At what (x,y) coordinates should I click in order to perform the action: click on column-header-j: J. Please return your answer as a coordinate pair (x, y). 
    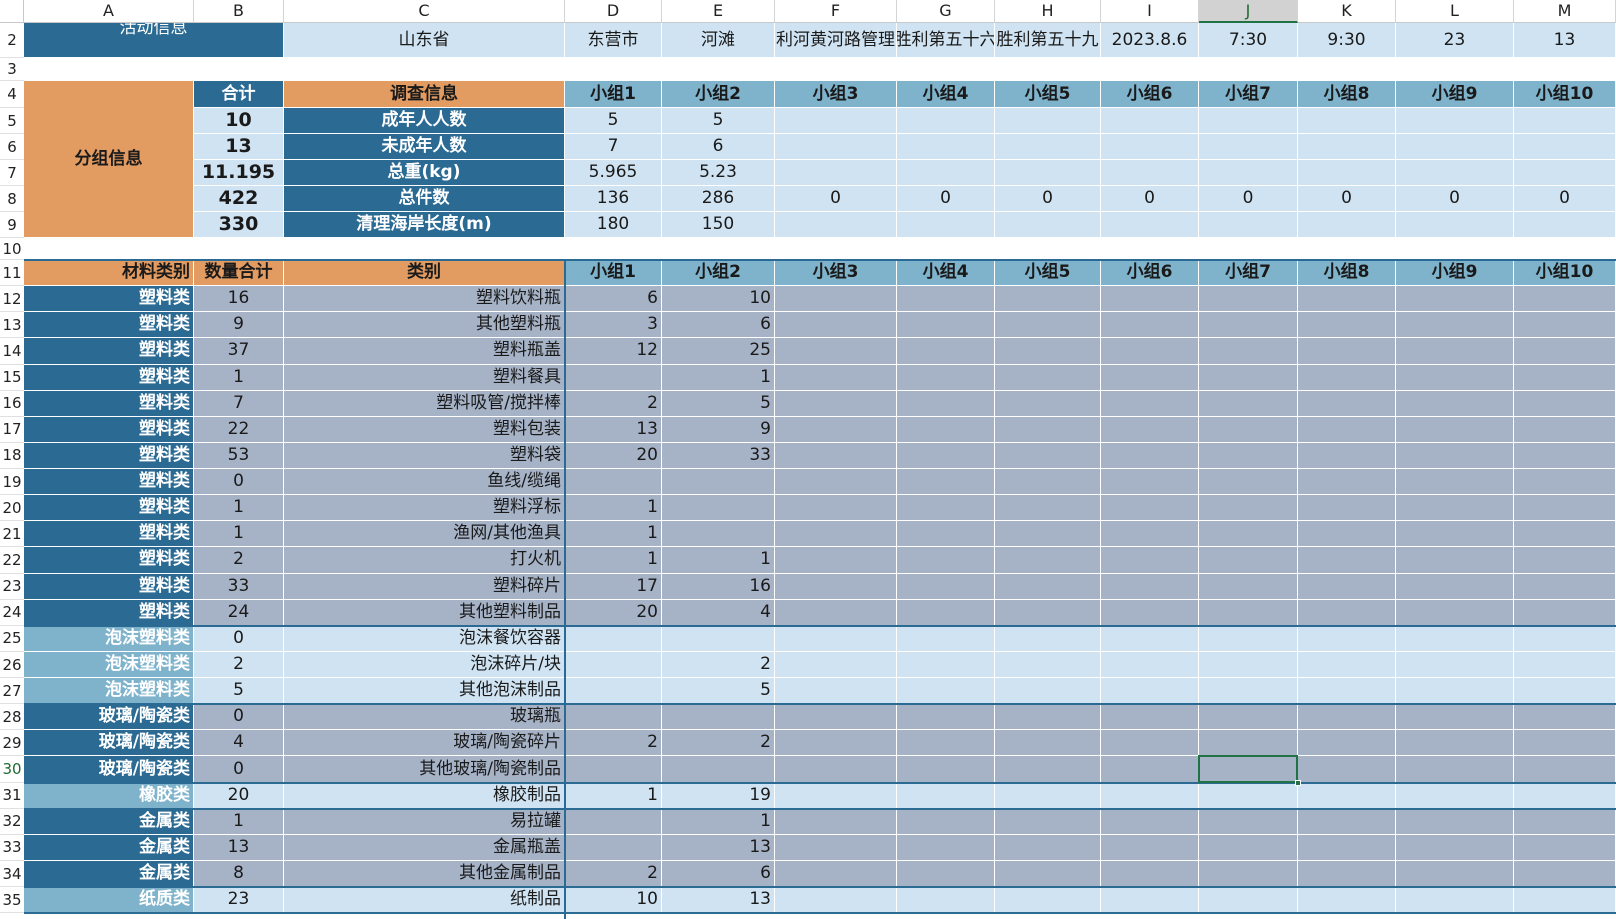
    Looking at the image, I should click on (1248, 11).